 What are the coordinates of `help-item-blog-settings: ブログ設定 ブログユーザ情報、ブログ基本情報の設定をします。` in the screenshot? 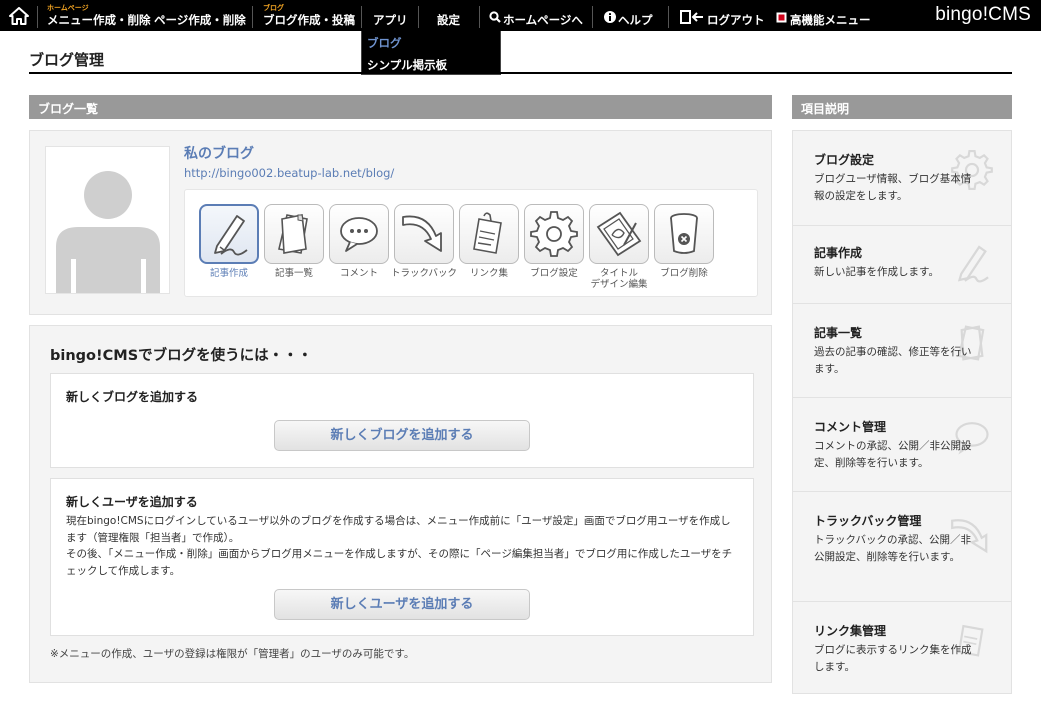 It's located at (902, 178).